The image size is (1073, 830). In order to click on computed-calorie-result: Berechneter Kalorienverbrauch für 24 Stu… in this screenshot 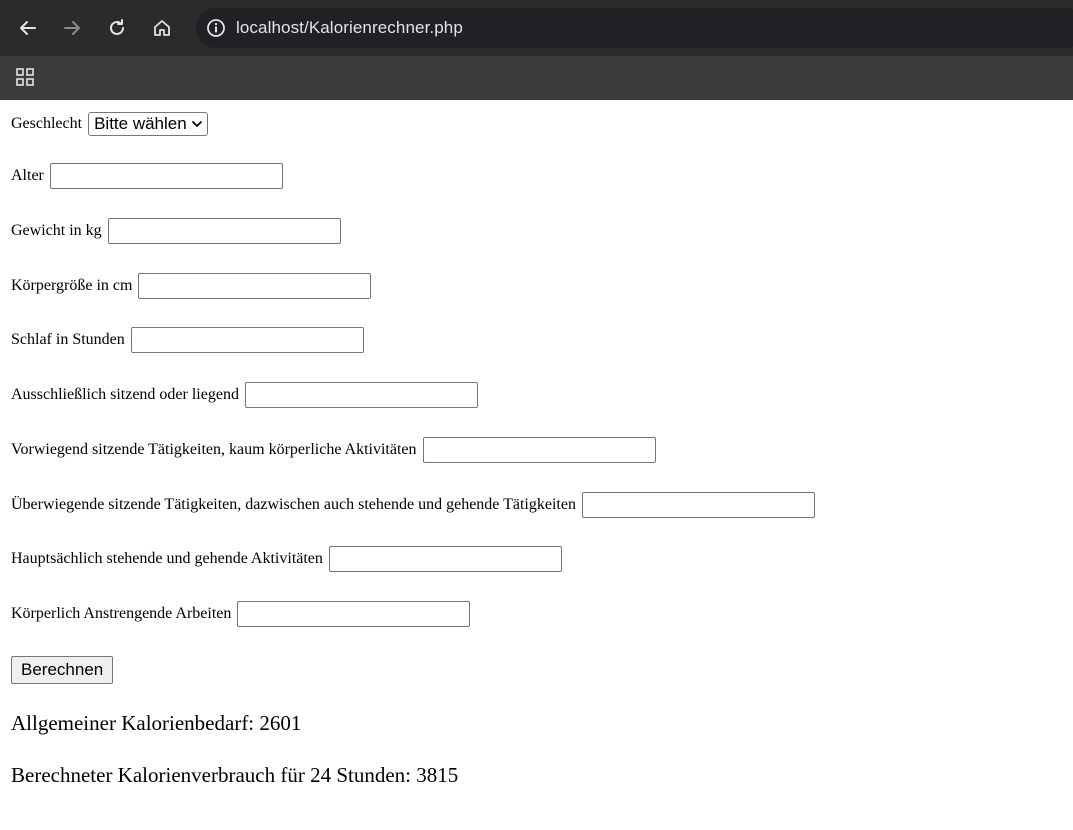, I will do `click(235, 775)`.